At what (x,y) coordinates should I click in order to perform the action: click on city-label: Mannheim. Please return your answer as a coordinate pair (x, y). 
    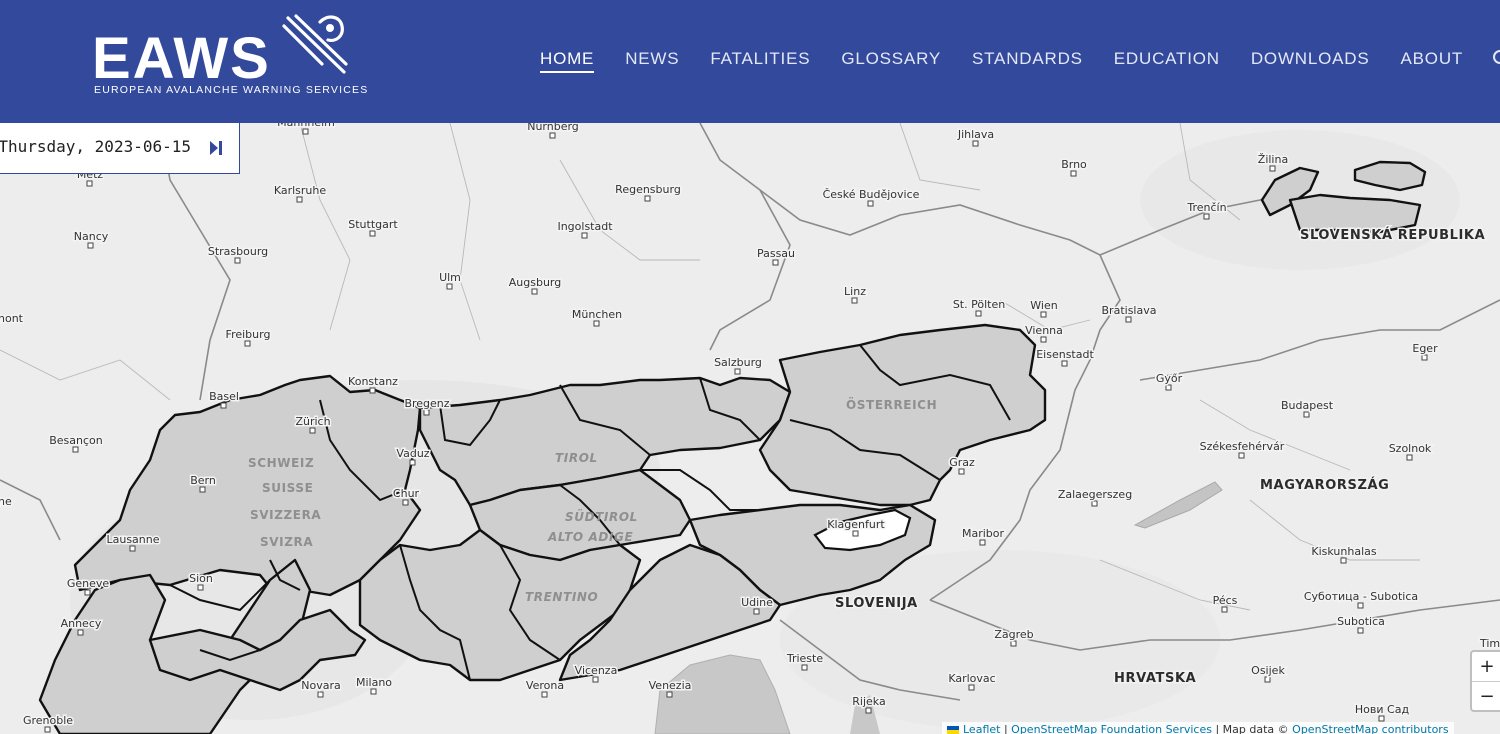
    Looking at the image, I should click on (306, 126).